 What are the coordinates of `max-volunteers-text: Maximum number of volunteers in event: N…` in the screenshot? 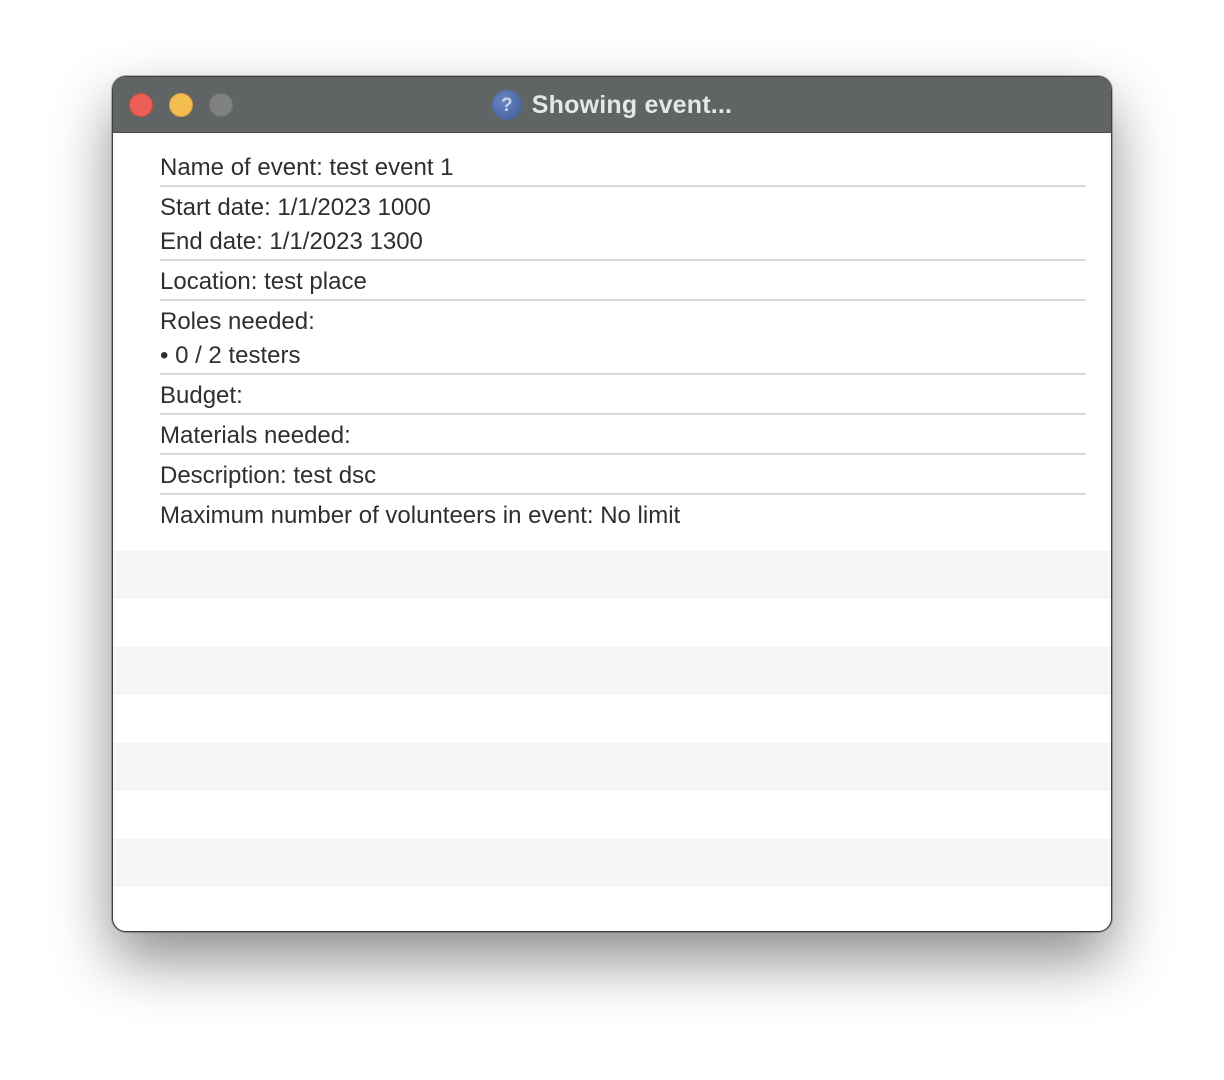 It's located at (420, 515).